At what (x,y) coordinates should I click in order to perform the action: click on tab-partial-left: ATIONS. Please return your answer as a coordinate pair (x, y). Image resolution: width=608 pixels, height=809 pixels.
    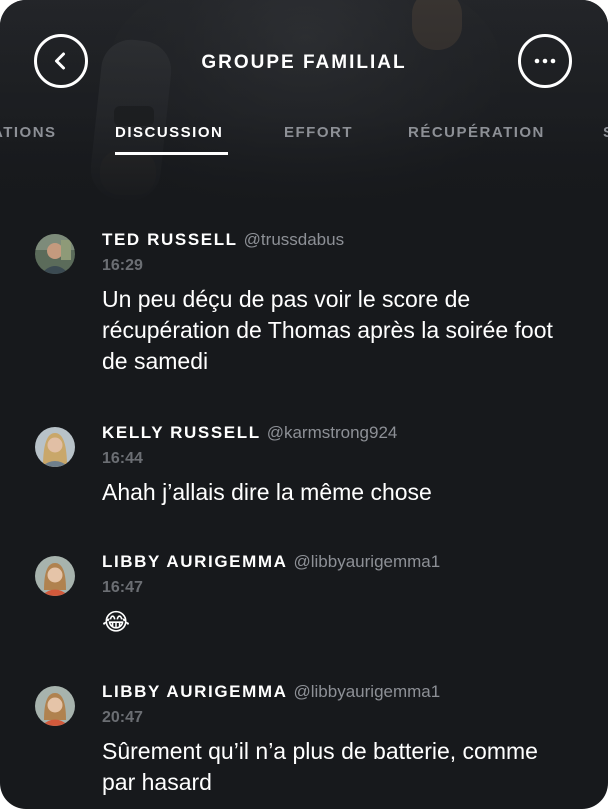
    Looking at the image, I should click on (28, 132).